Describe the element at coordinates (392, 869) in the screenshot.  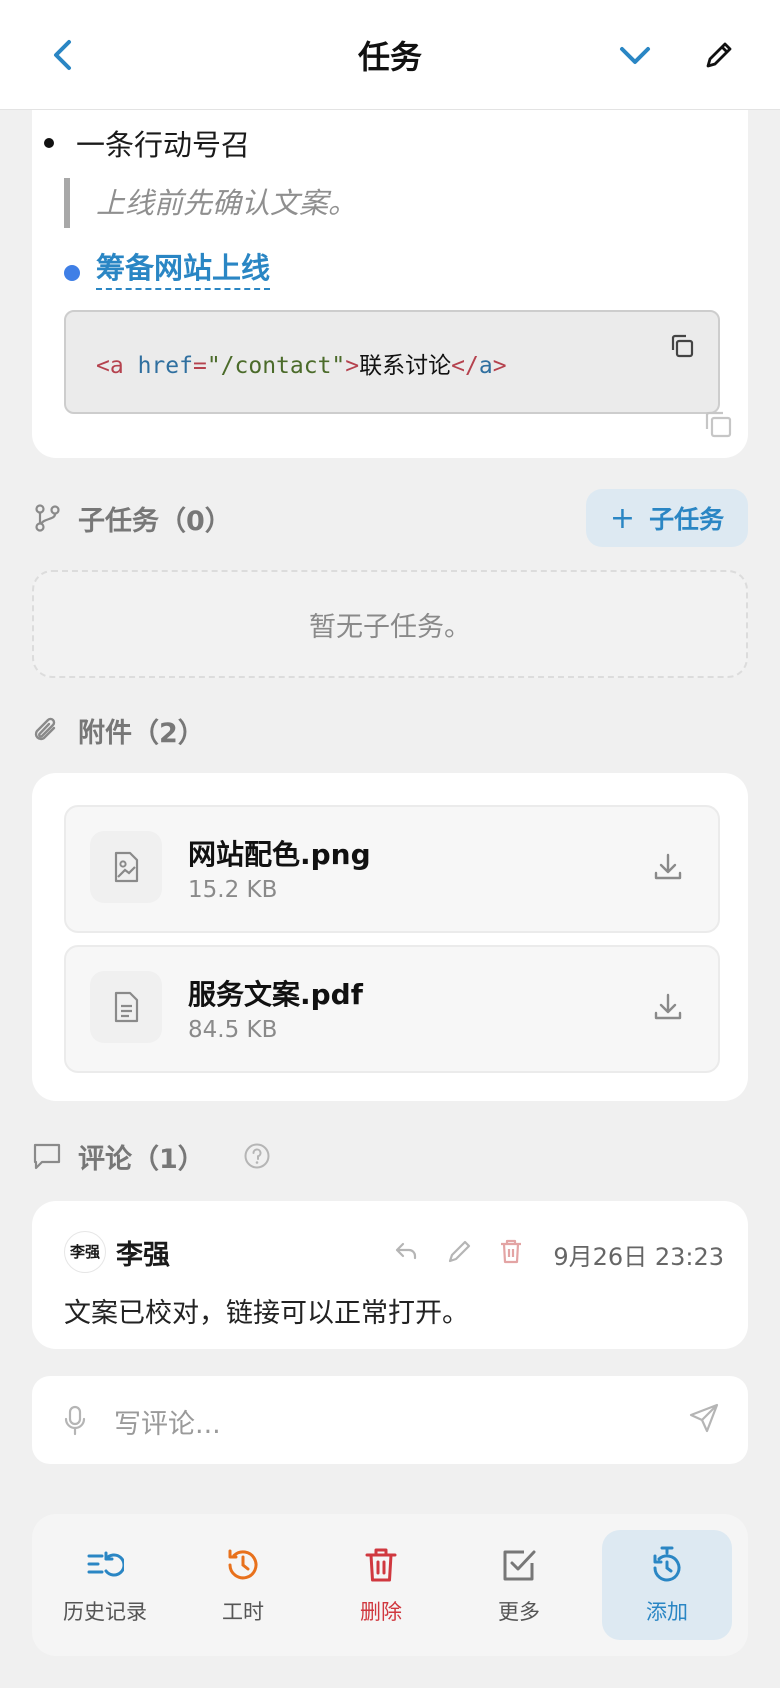
I see `attachment-item: 网站配色.png 15.2 KB` at that location.